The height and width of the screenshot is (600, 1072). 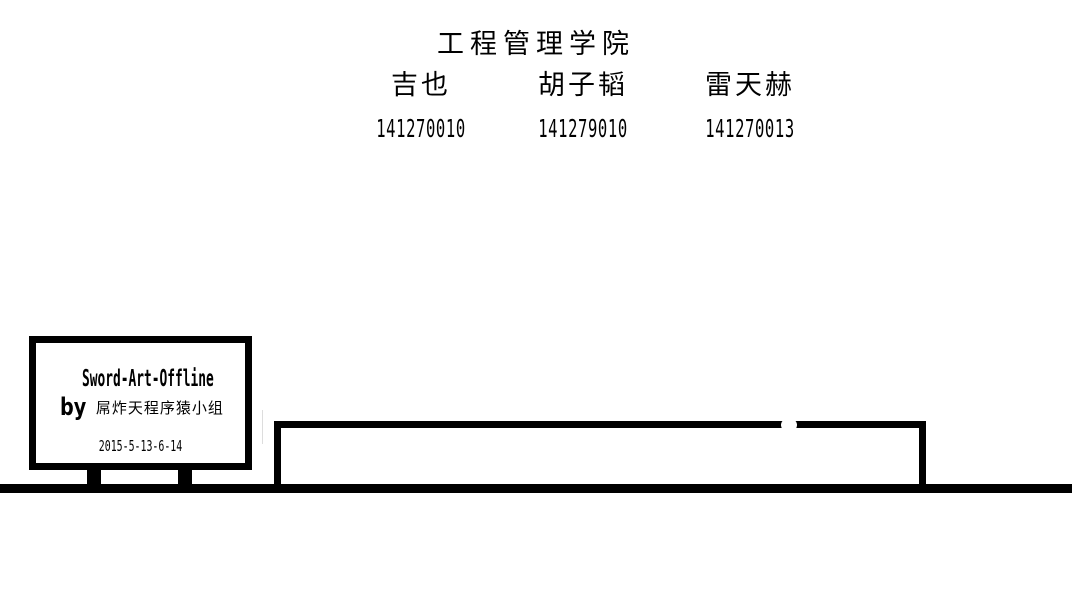 What do you see at coordinates (140, 446) in the screenshot?
I see `release-date: 2015-5-13-6-14` at bounding box center [140, 446].